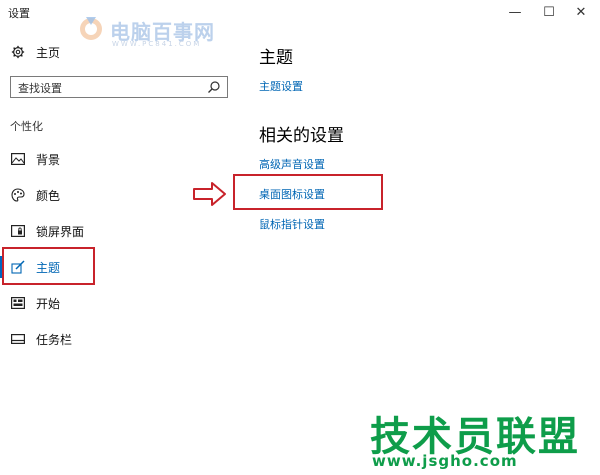  What do you see at coordinates (308, 192) in the screenshot?
I see `highlight-box-desktop-icons` at bounding box center [308, 192].